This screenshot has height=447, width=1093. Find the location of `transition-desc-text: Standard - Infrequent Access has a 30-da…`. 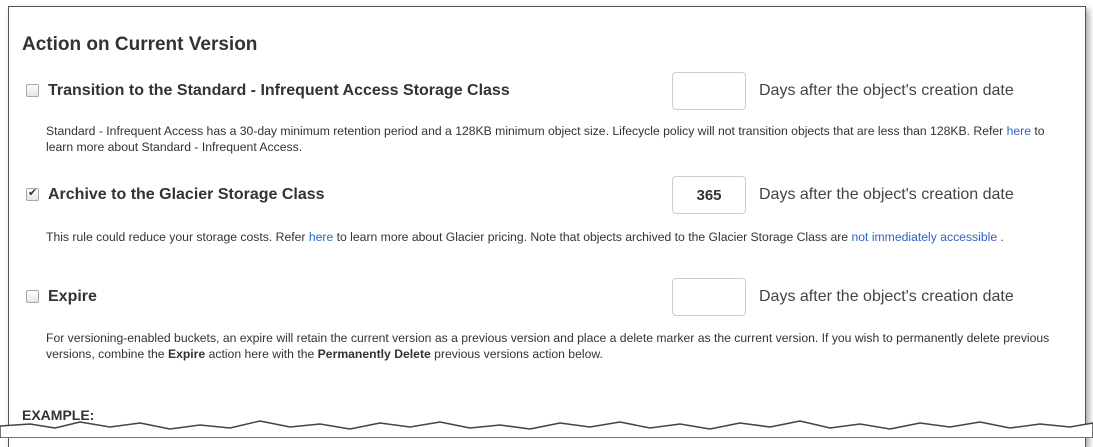

transition-desc-text: Standard - Infrequent Access has a 30-da… is located at coordinates (526, 131).